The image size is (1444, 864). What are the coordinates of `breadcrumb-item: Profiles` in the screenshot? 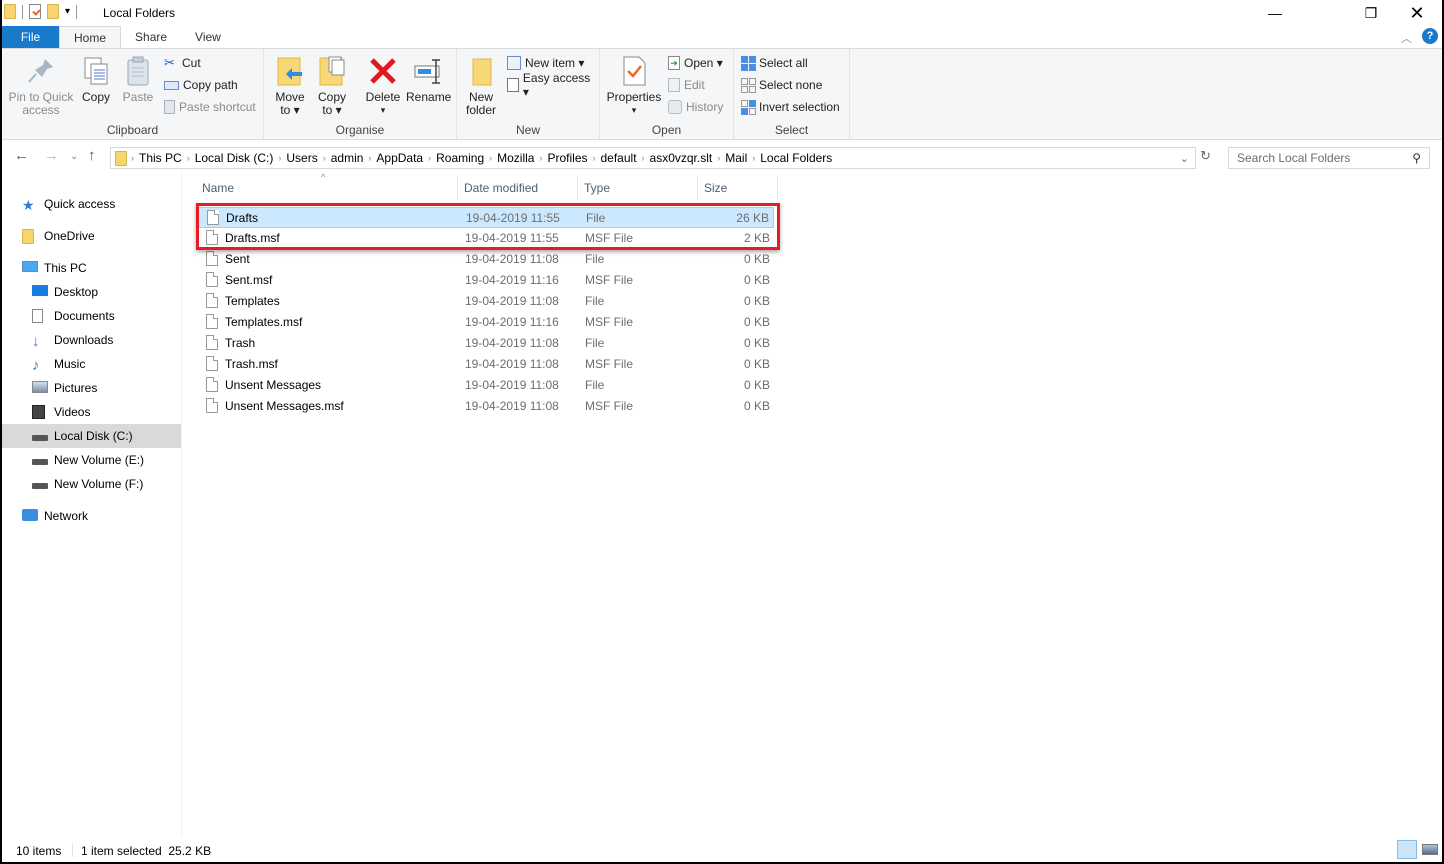 It's located at (567, 158).